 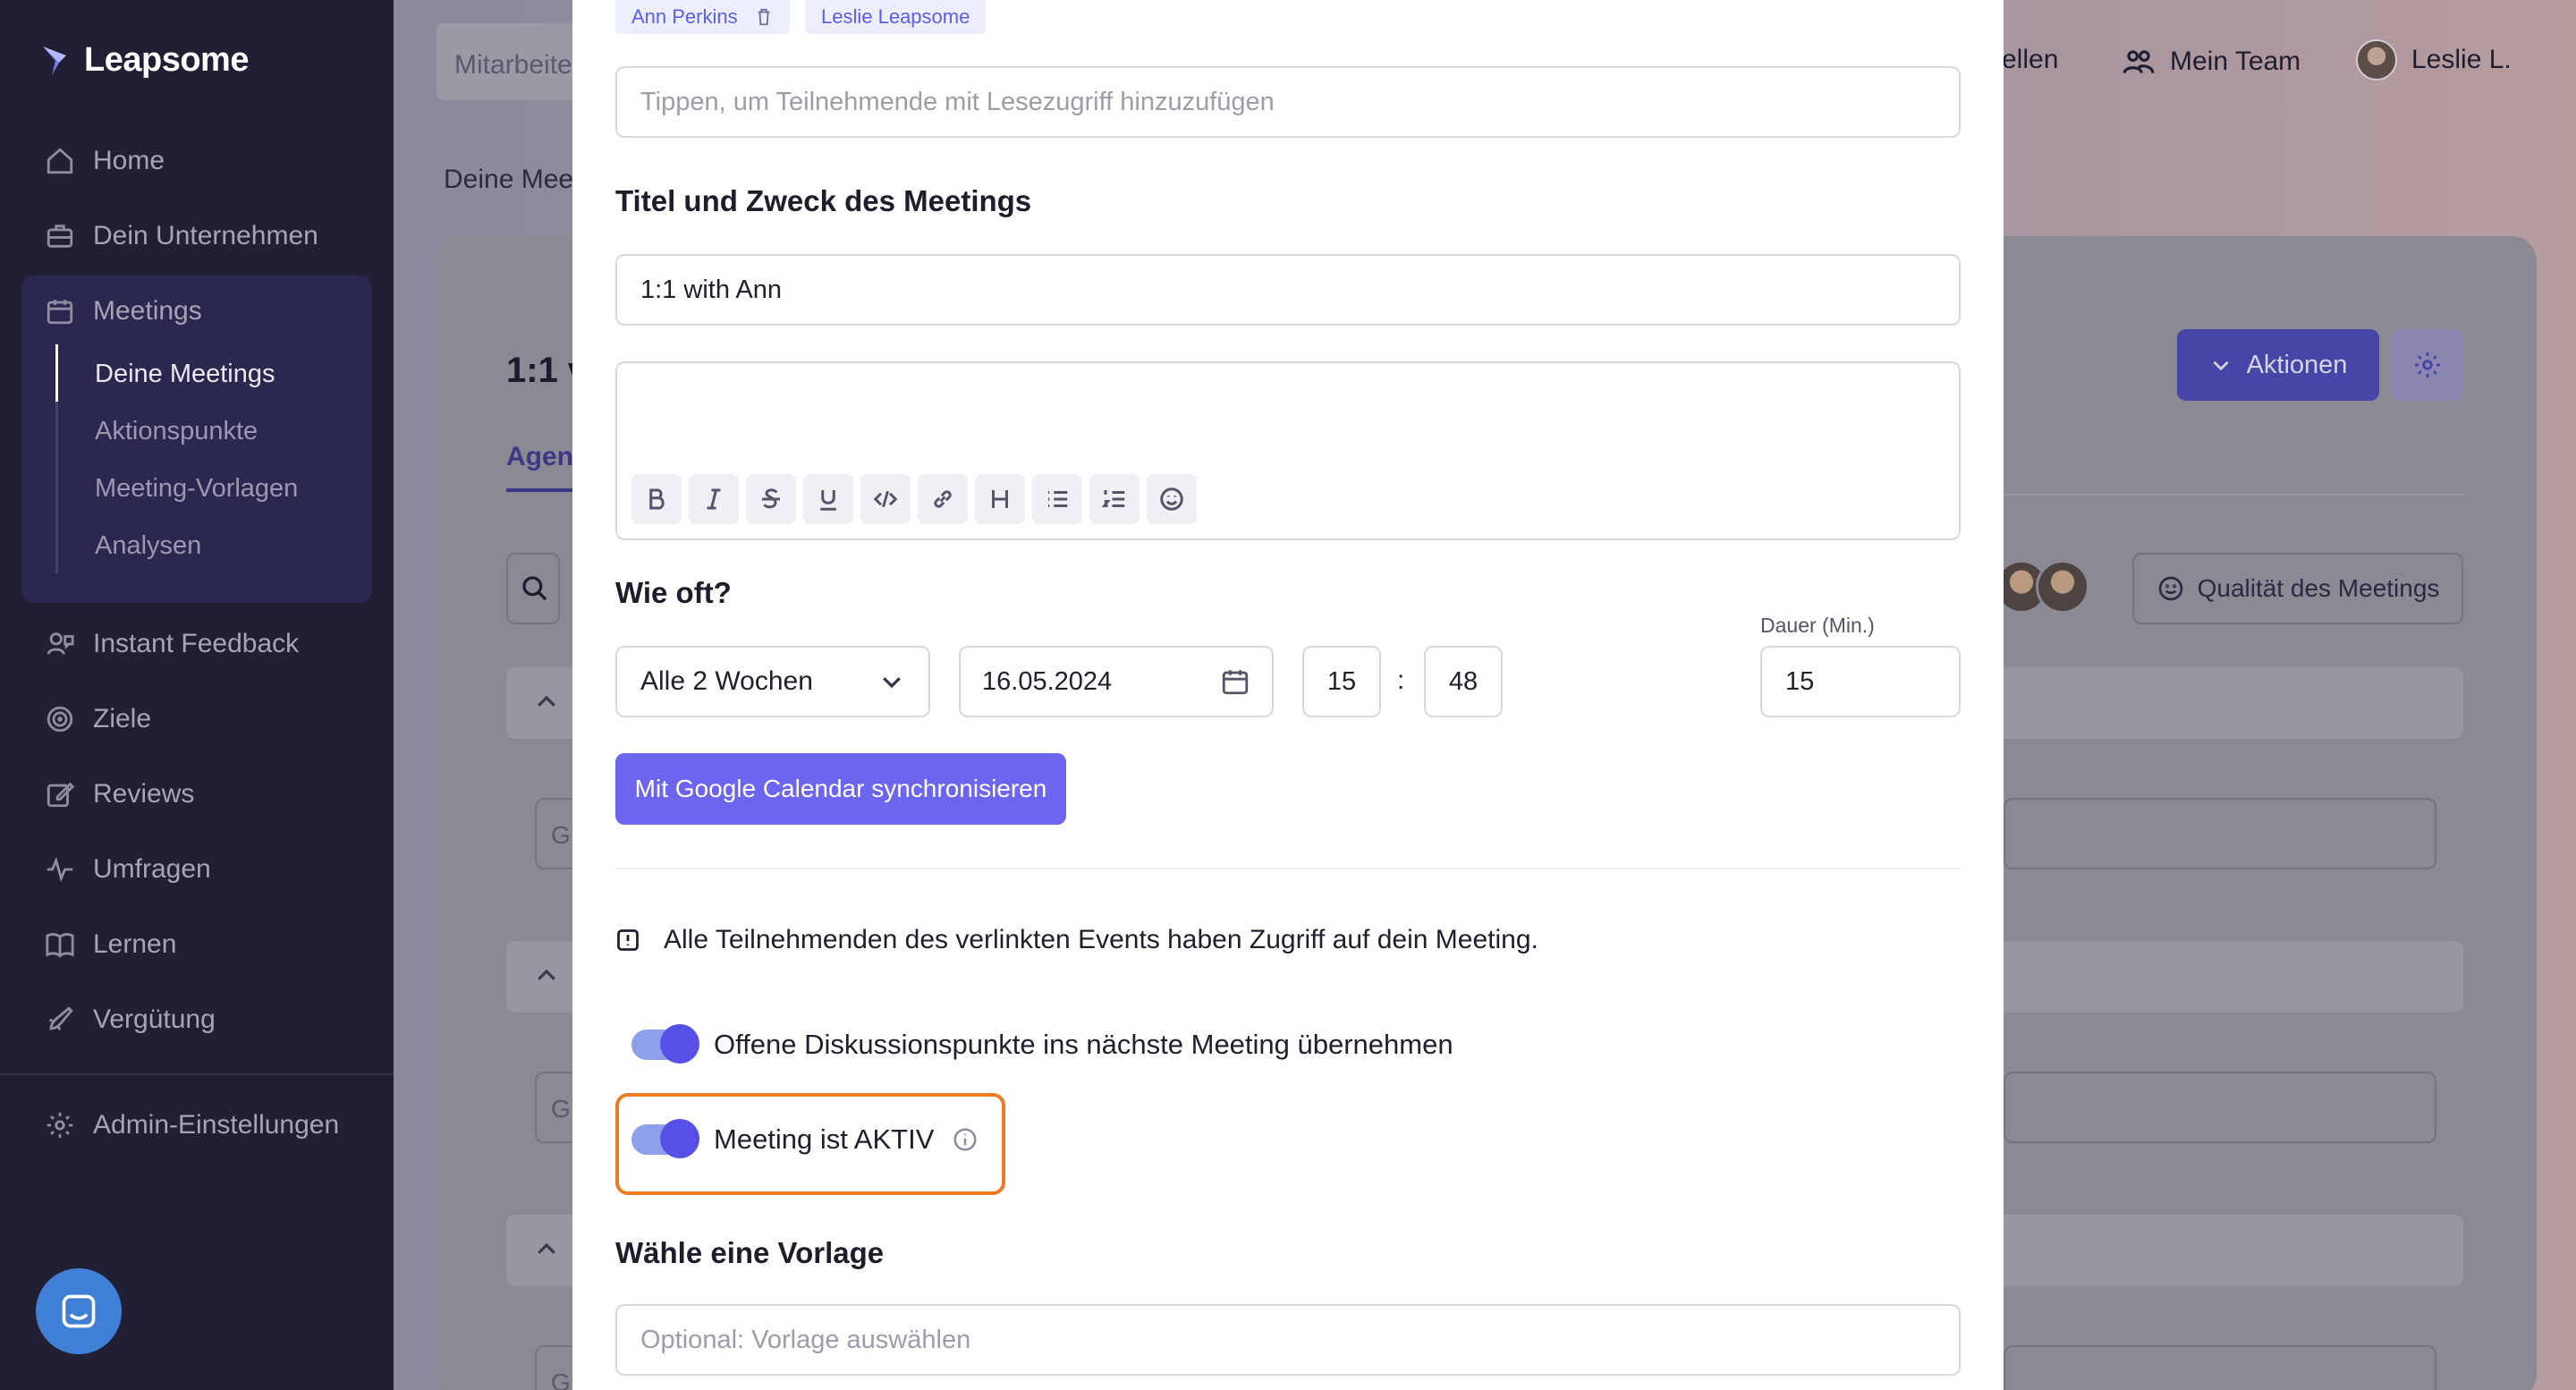 What do you see at coordinates (192, 1125) in the screenshot?
I see `sidebar-item-admin-settings: Admin-Einstellungen` at bounding box center [192, 1125].